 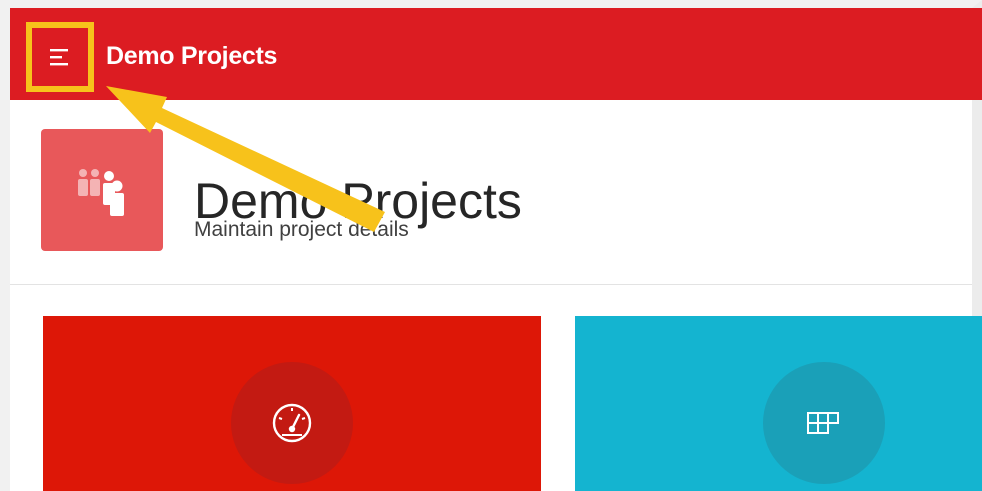 I want to click on users-icon, so click(x=102, y=190).